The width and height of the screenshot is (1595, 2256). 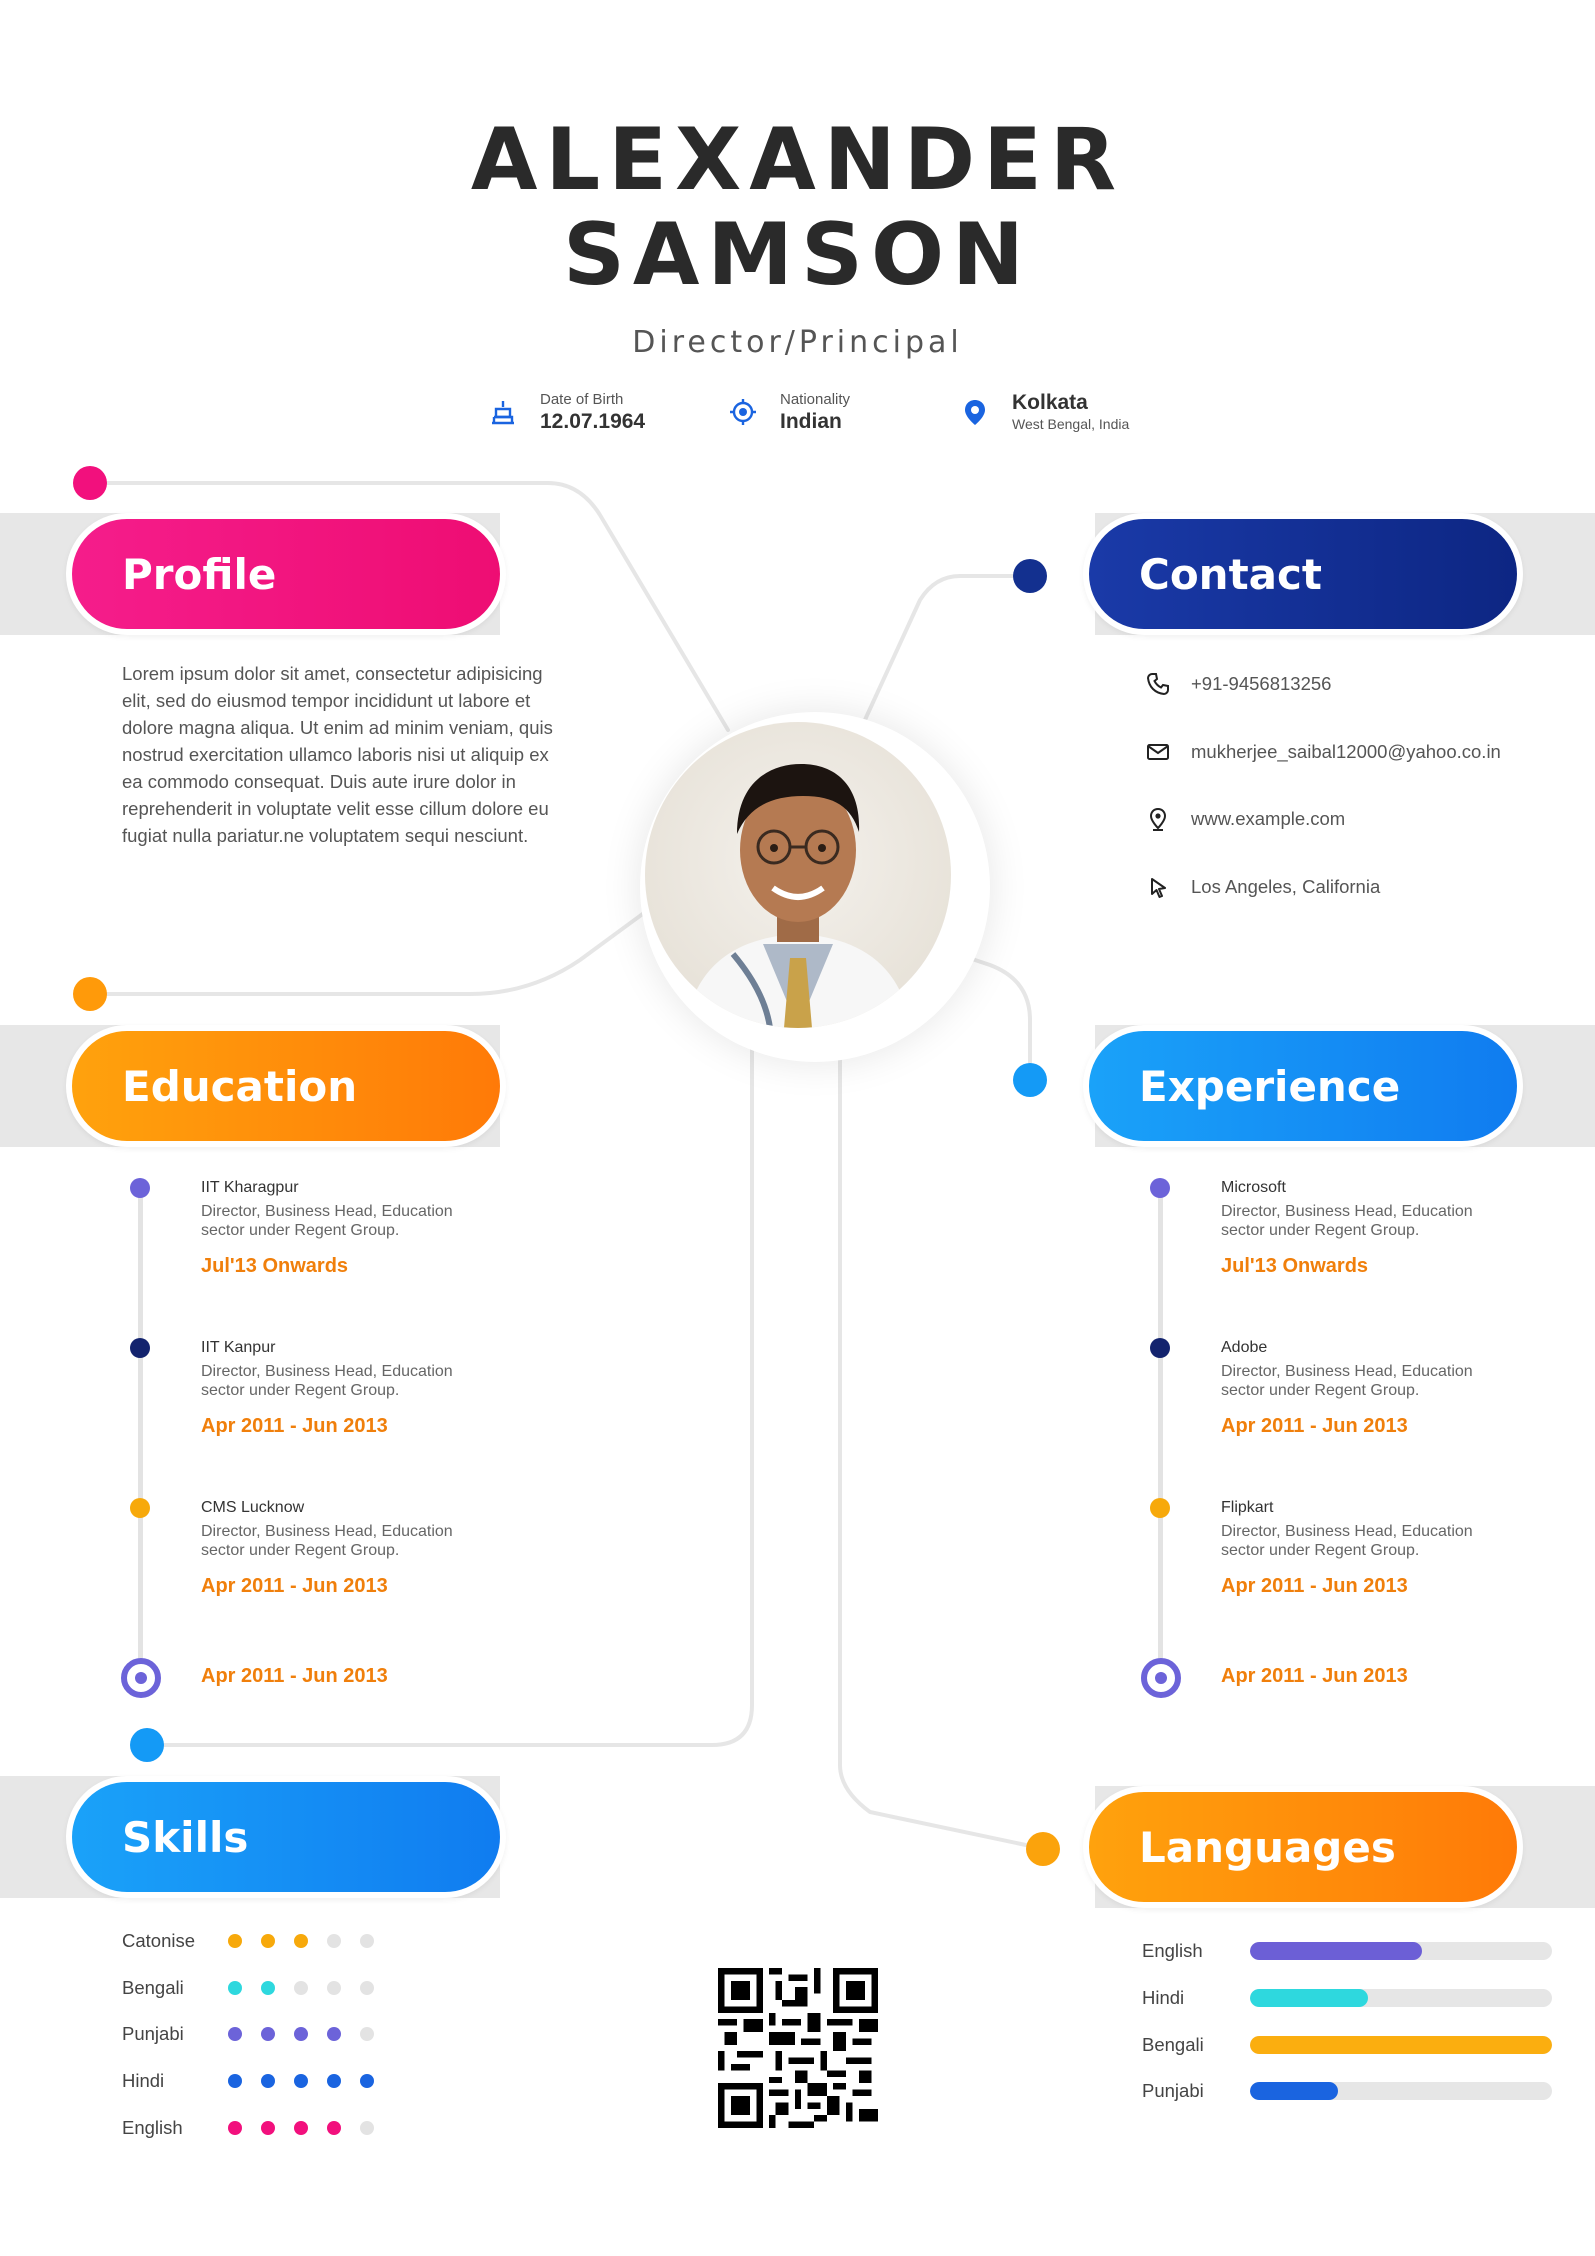 What do you see at coordinates (152, 2127) in the screenshot?
I see `skill-name: English` at bounding box center [152, 2127].